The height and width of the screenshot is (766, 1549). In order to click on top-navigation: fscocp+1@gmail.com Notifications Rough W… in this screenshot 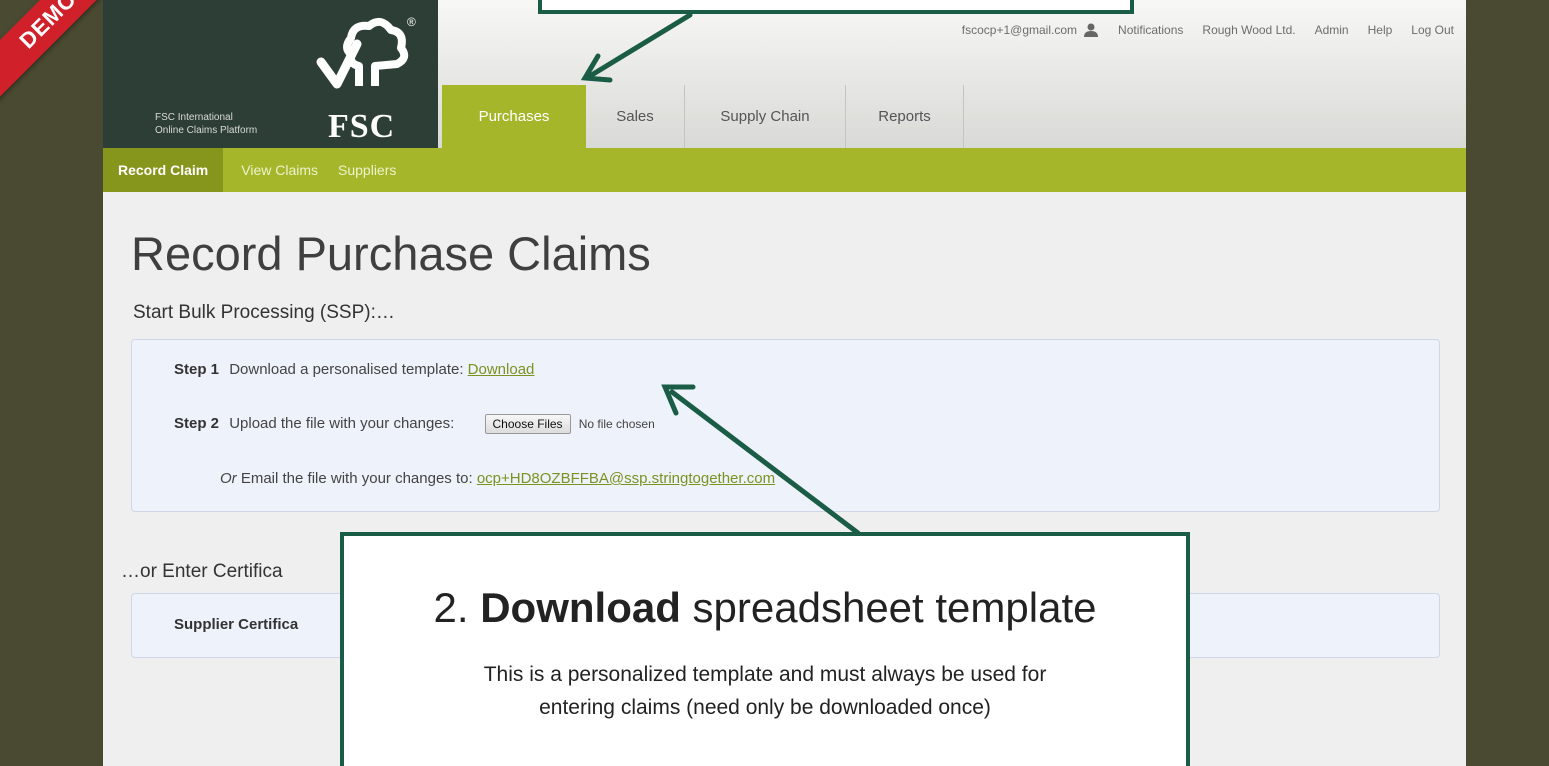, I will do `click(1198, 30)`.